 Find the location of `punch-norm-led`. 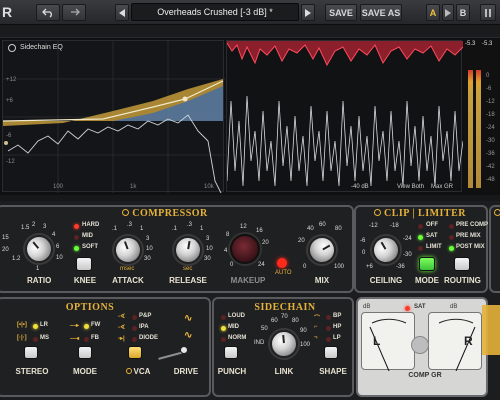

punch-norm-led is located at coordinates (223, 339).